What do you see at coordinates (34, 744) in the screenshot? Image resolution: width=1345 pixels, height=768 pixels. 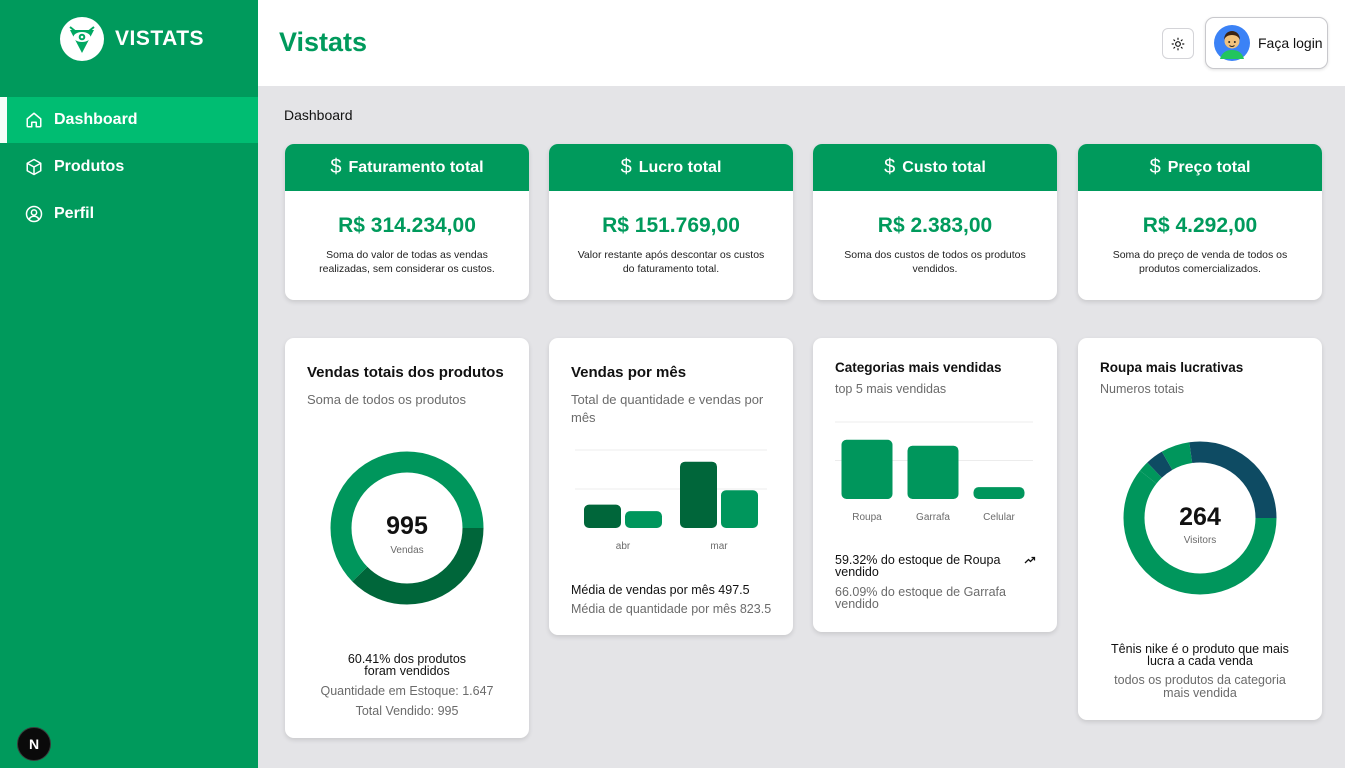 I see `nextjs-badge: N` at bounding box center [34, 744].